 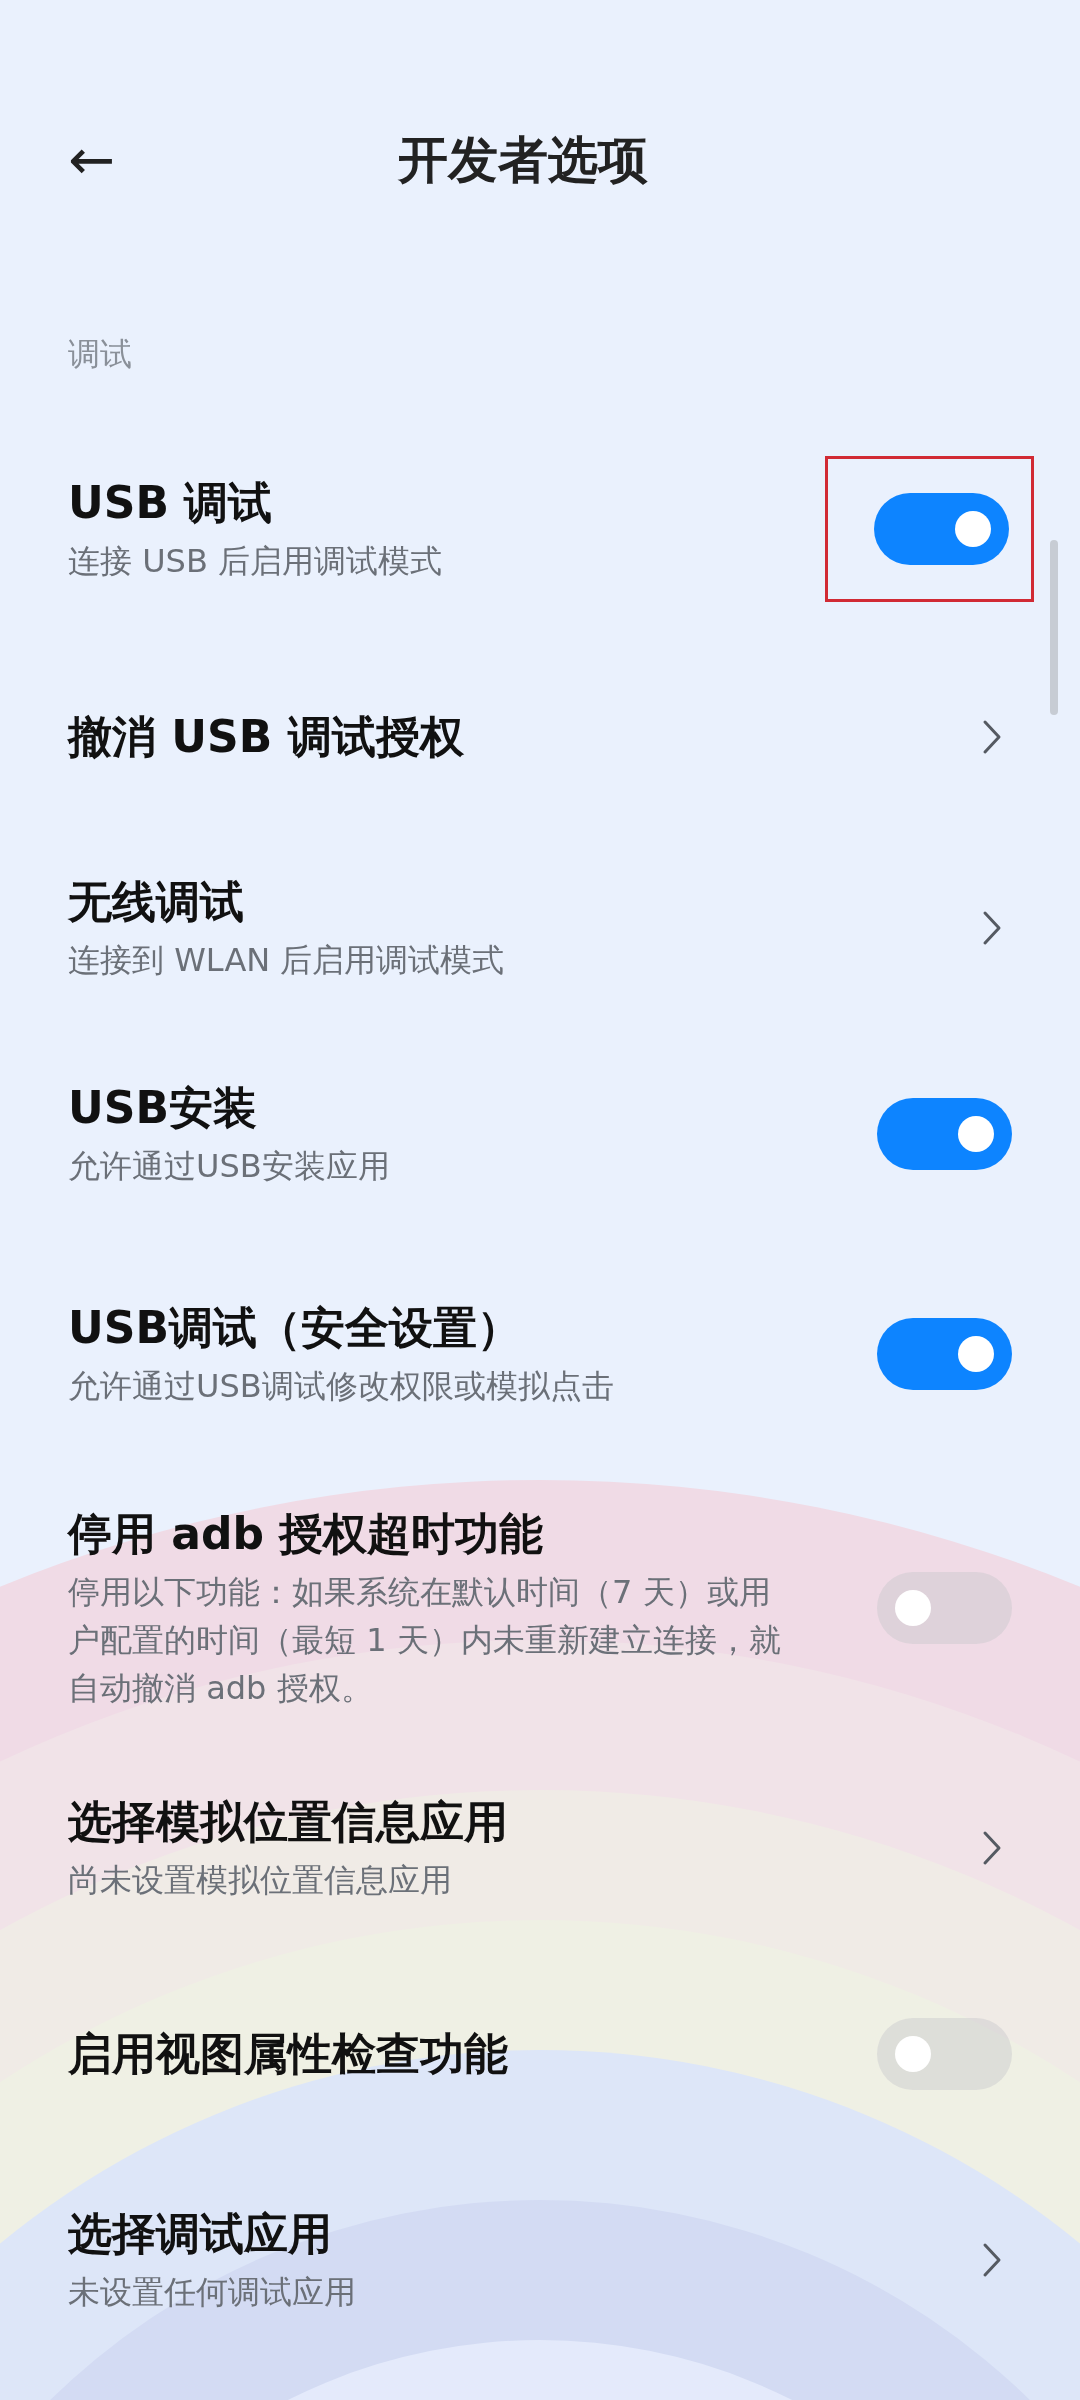 What do you see at coordinates (425, 902) in the screenshot?
I see `setting-title: 无线调试` at bounding box center [425, 902].